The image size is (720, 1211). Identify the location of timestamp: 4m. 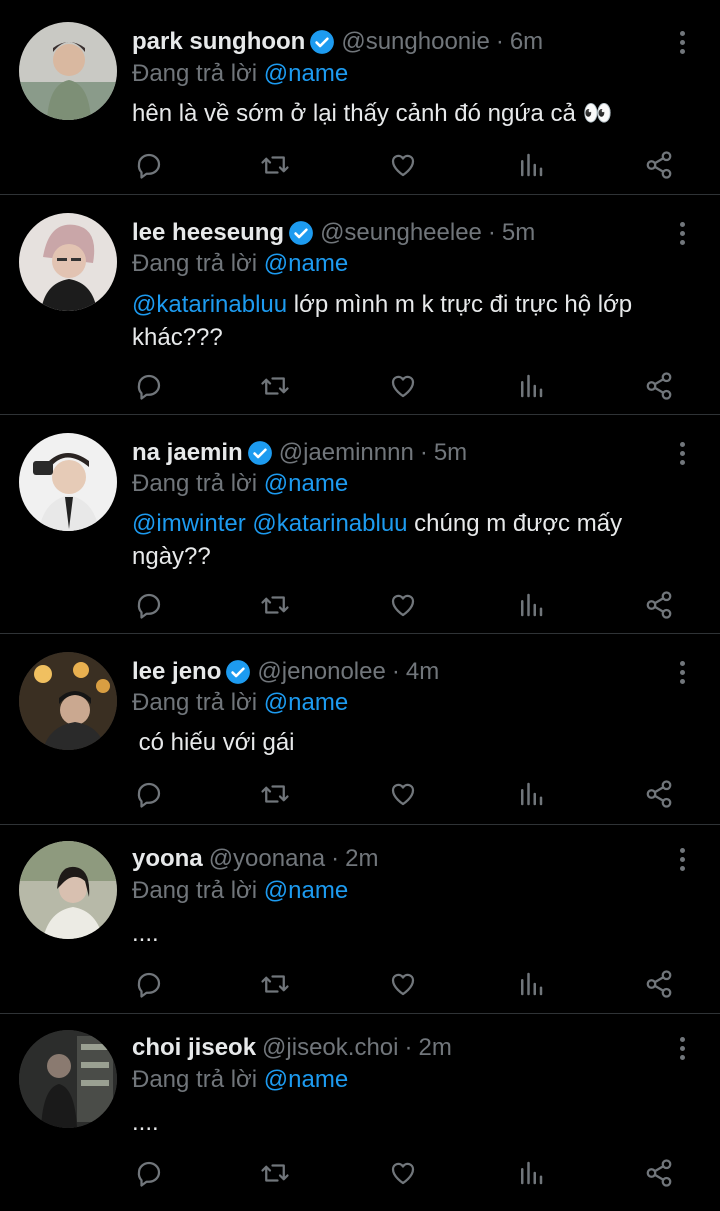
(422, 672).